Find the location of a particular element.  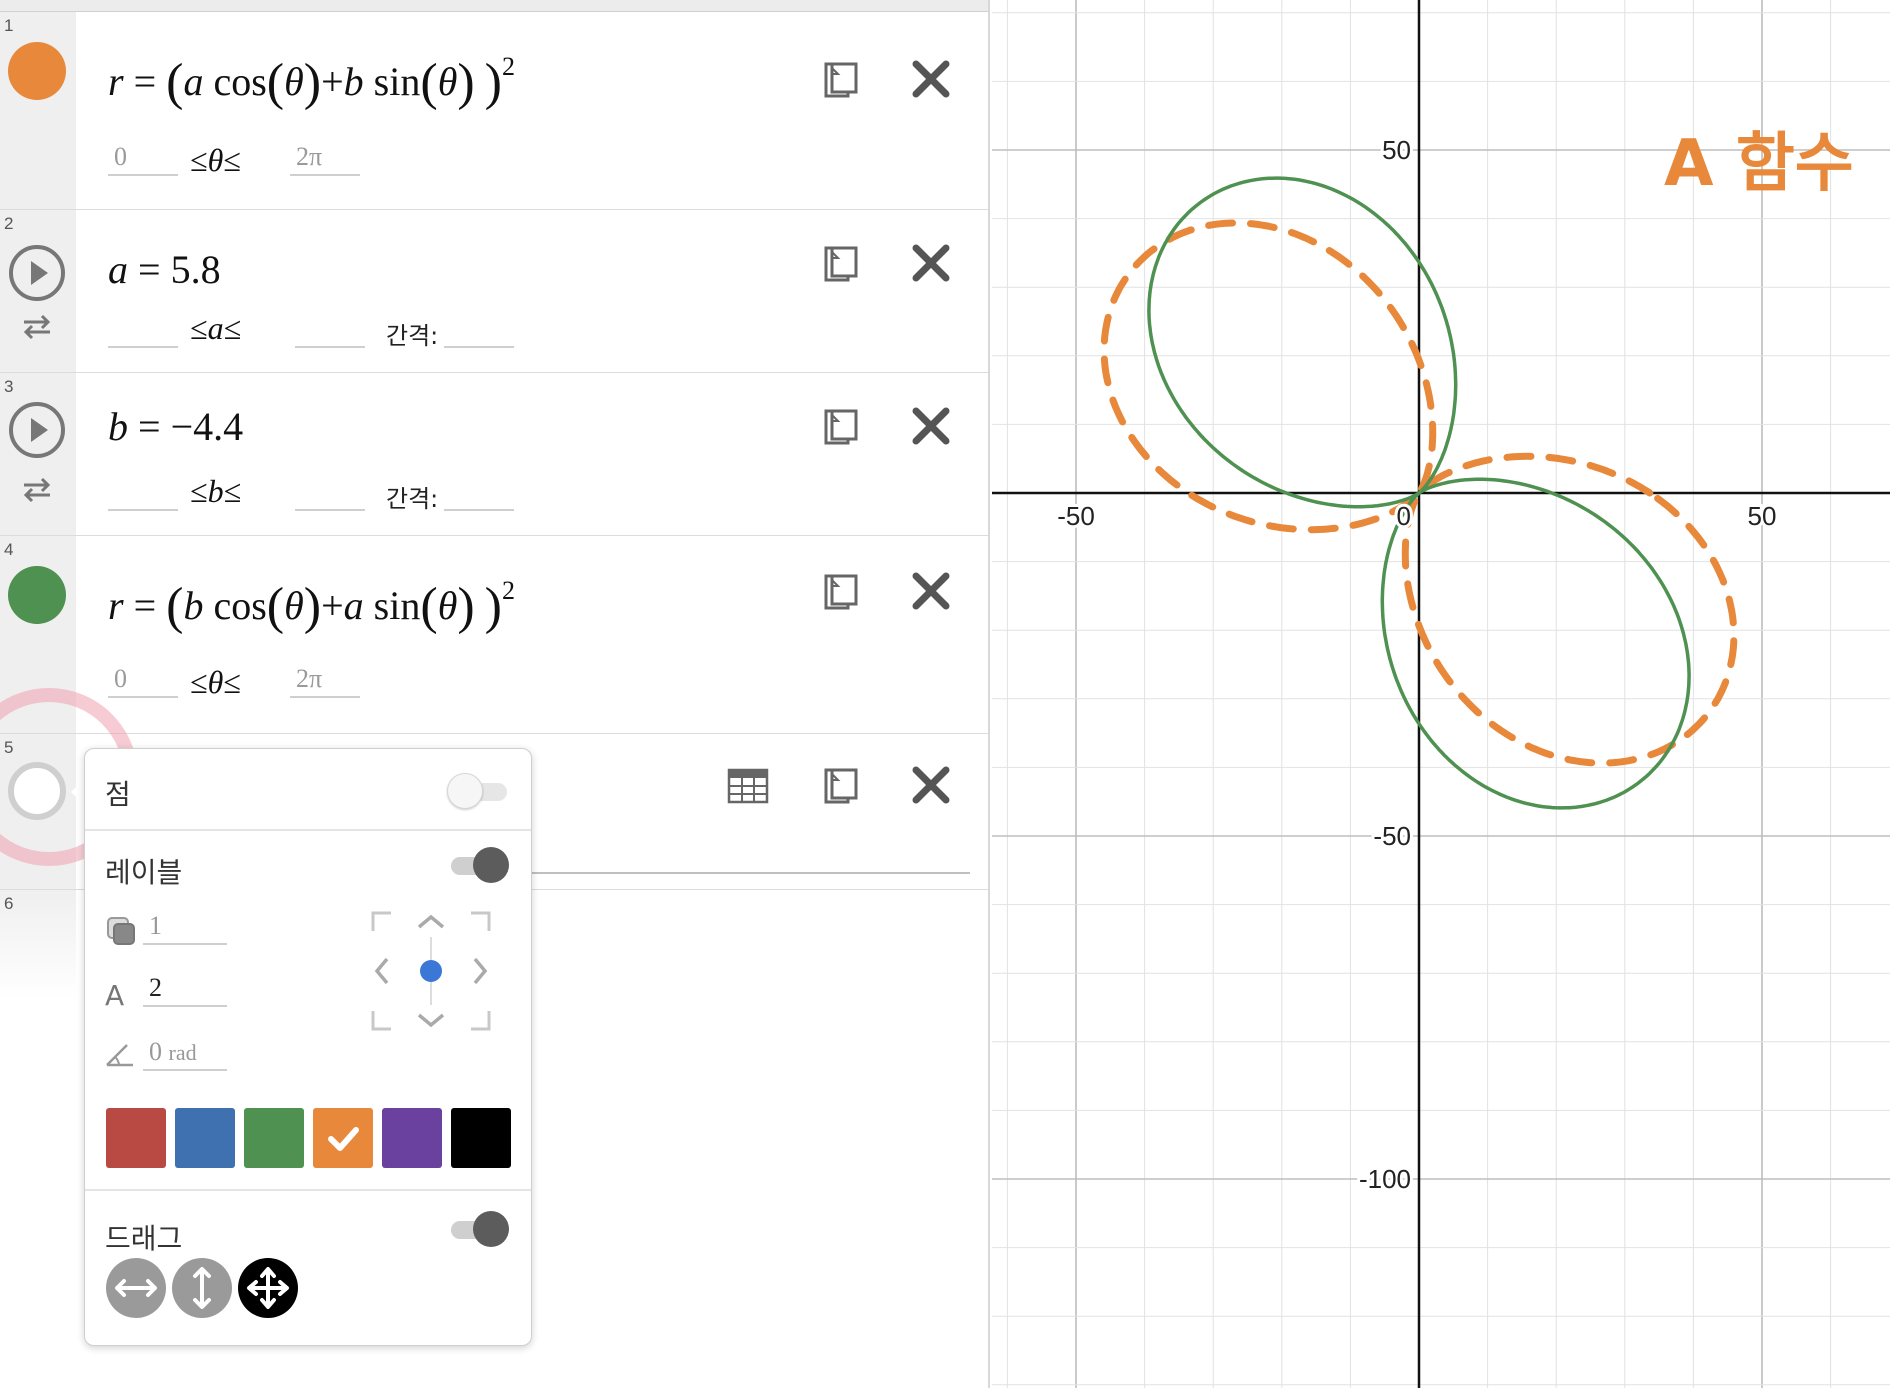

panel-top-bar is located at coordinates (494, 6).